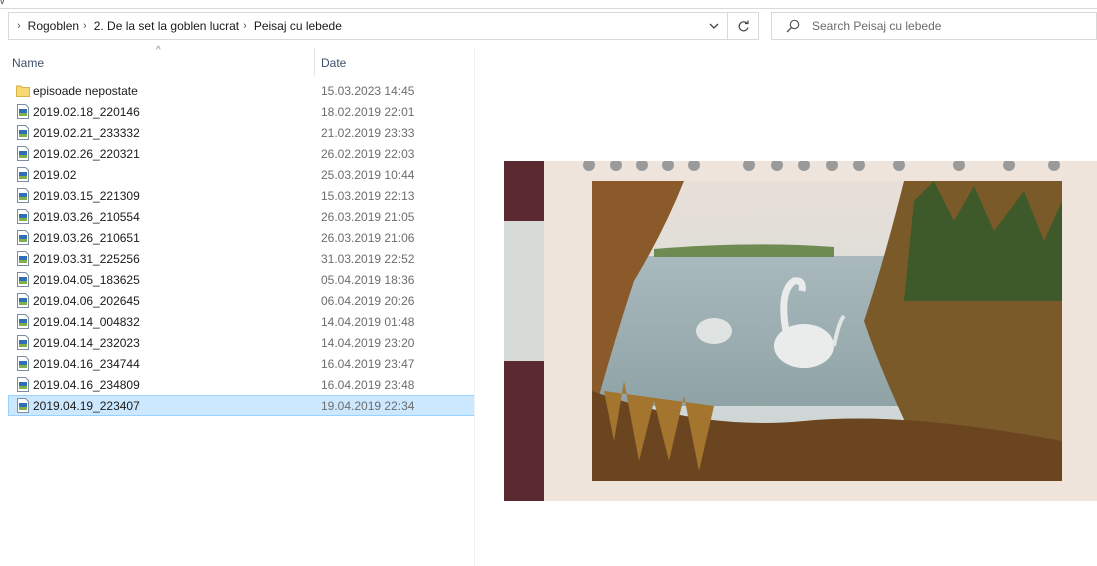  I want to click on file-name: 2019.03.31_225256, so click(86, 259).